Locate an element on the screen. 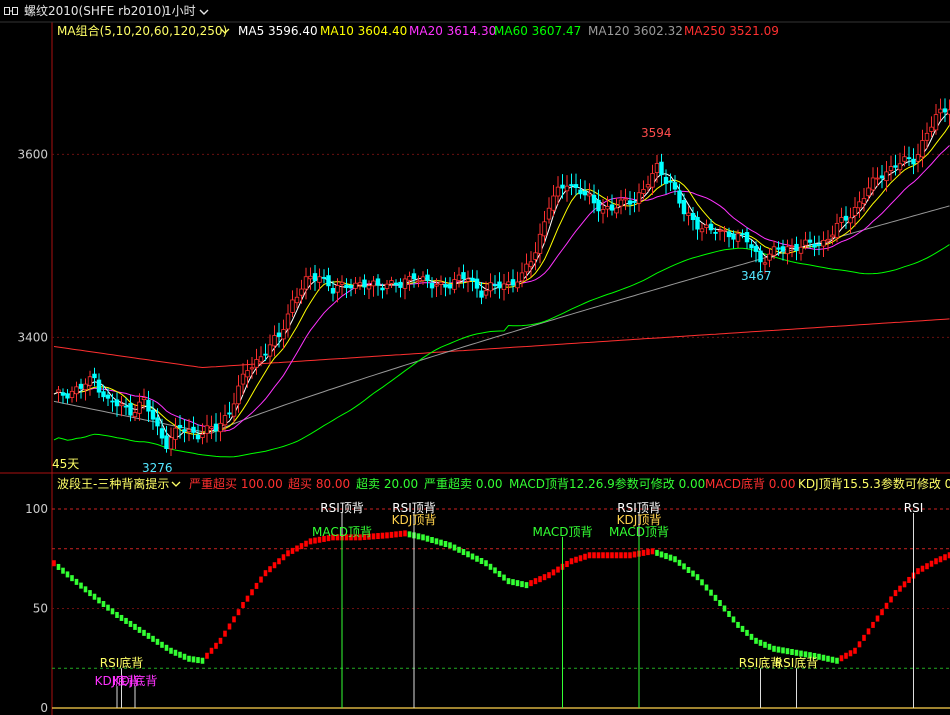 This screenshot has width=950, height=715. period-label: 1小时 is located at coordinates (180, 11).